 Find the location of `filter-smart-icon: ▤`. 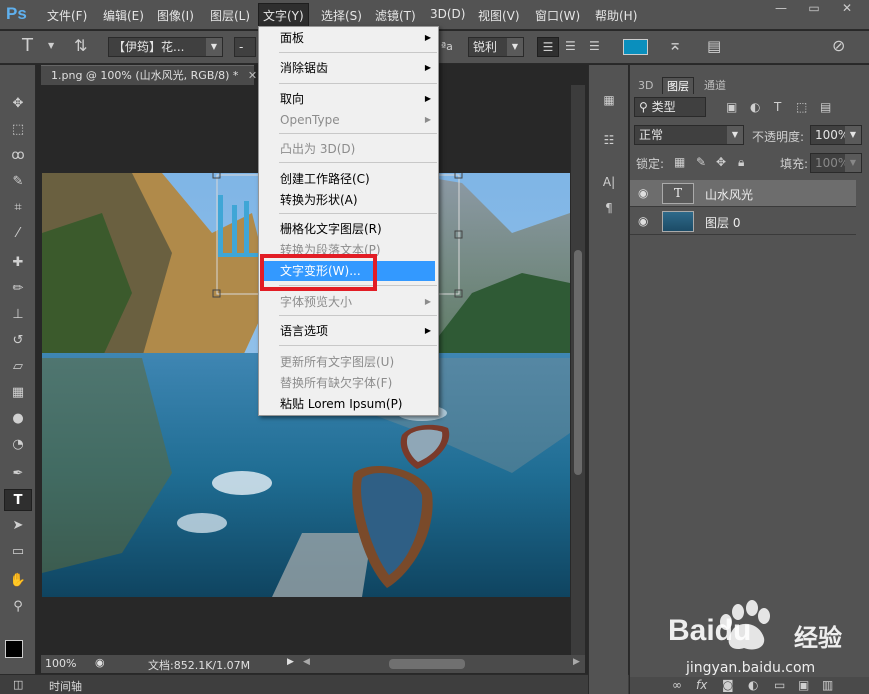

filter-smart-icon: ▤ is located at coordinates (825, 107).